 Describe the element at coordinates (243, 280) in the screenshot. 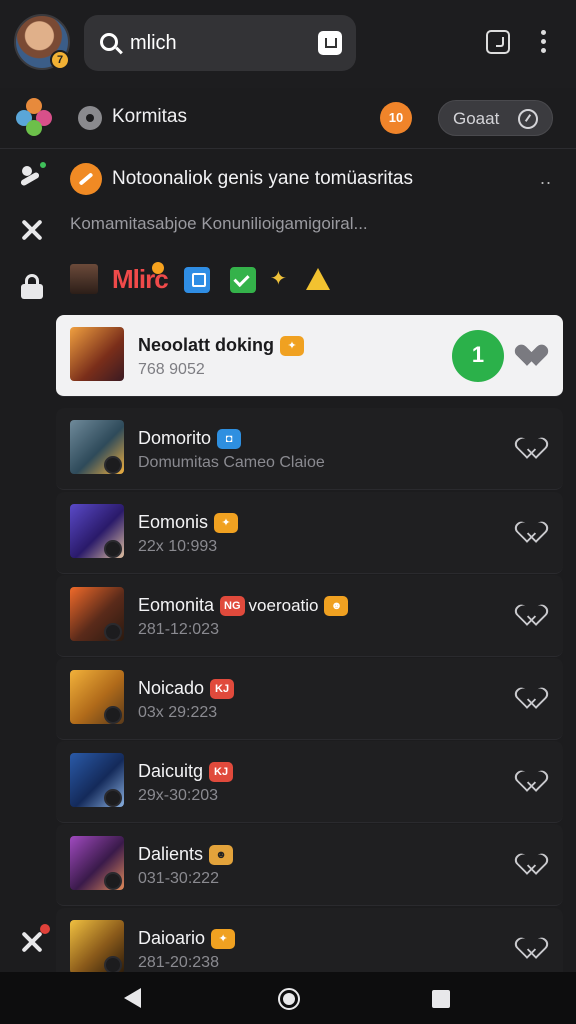

I see `green-check-icon` at that location.